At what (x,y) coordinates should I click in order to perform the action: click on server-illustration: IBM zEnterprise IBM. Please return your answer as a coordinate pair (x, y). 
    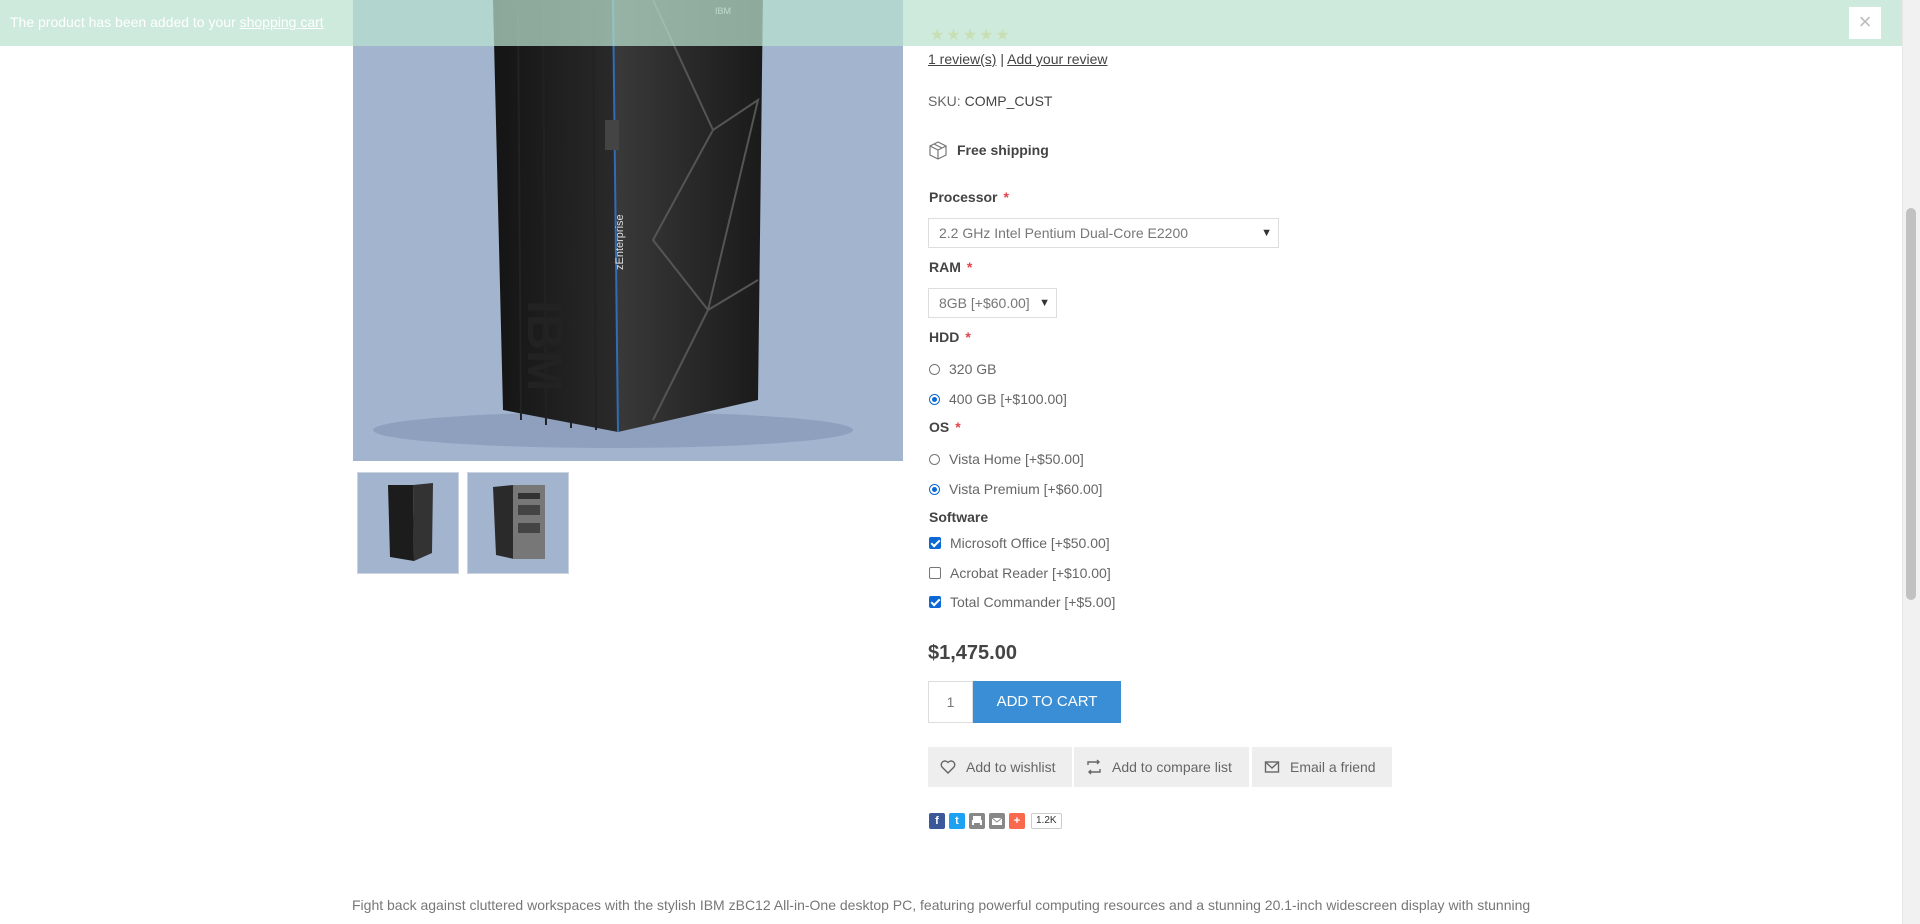
    Looking at the image, I should click on (613, 224).